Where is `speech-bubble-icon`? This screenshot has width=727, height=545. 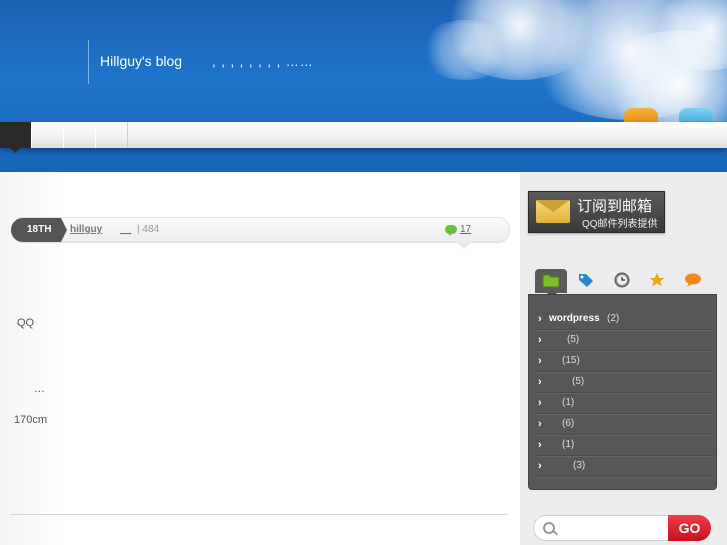 speech-bubble-icon is located at coordinates (693, 280).